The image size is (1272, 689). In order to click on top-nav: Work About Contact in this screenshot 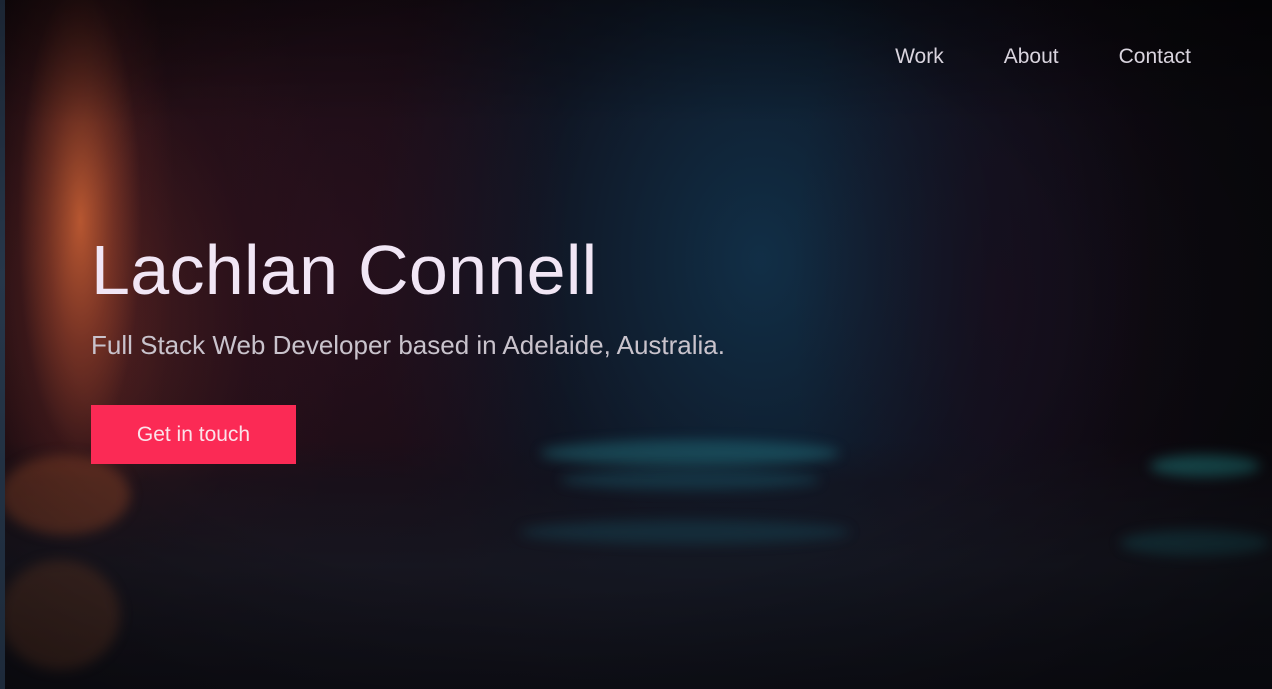, I will do `click(1043, 57)`.